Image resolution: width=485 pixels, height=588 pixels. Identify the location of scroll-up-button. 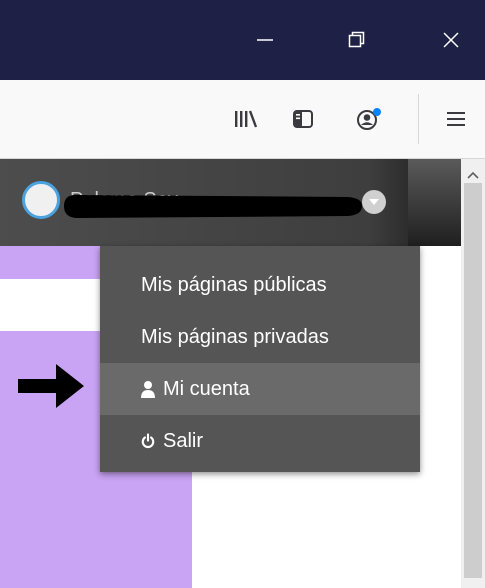
(473, 175).